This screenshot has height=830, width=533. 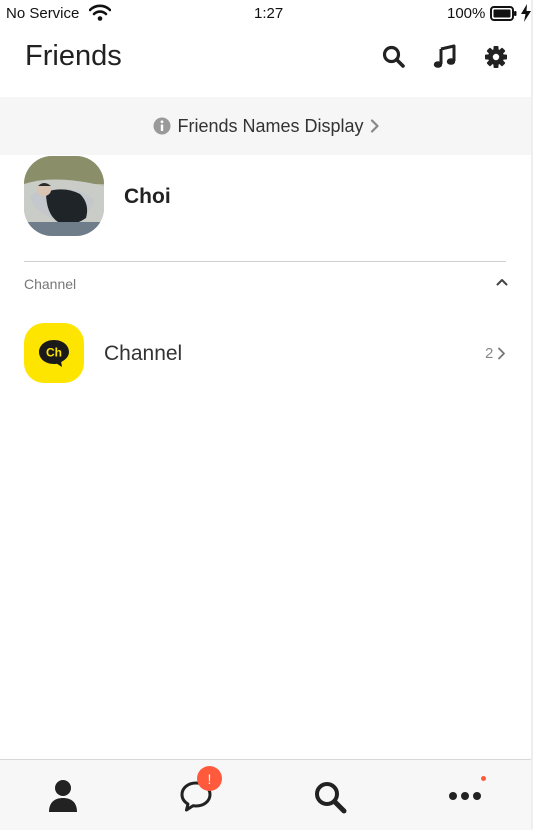 I want to click on friends-names-display-banner: Friends Names Display, so click(x=266, y=126).